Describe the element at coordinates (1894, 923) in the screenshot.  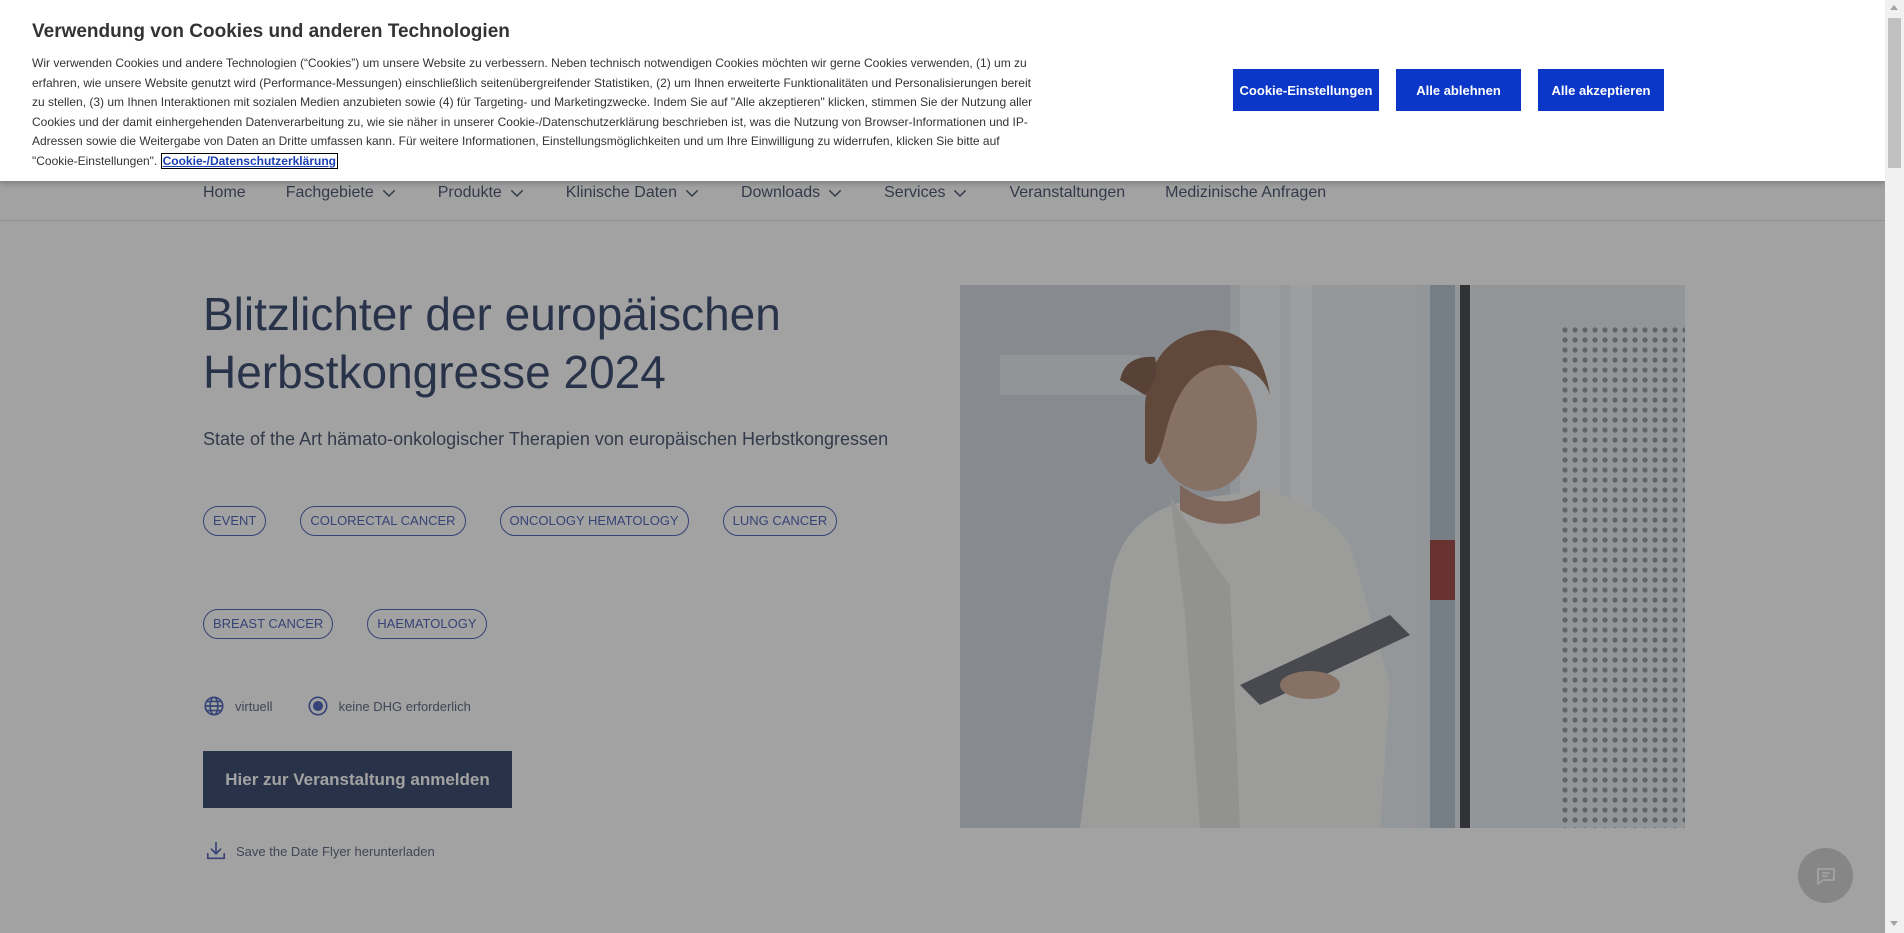
I see `scroll-down-arrow-icon` at that location.